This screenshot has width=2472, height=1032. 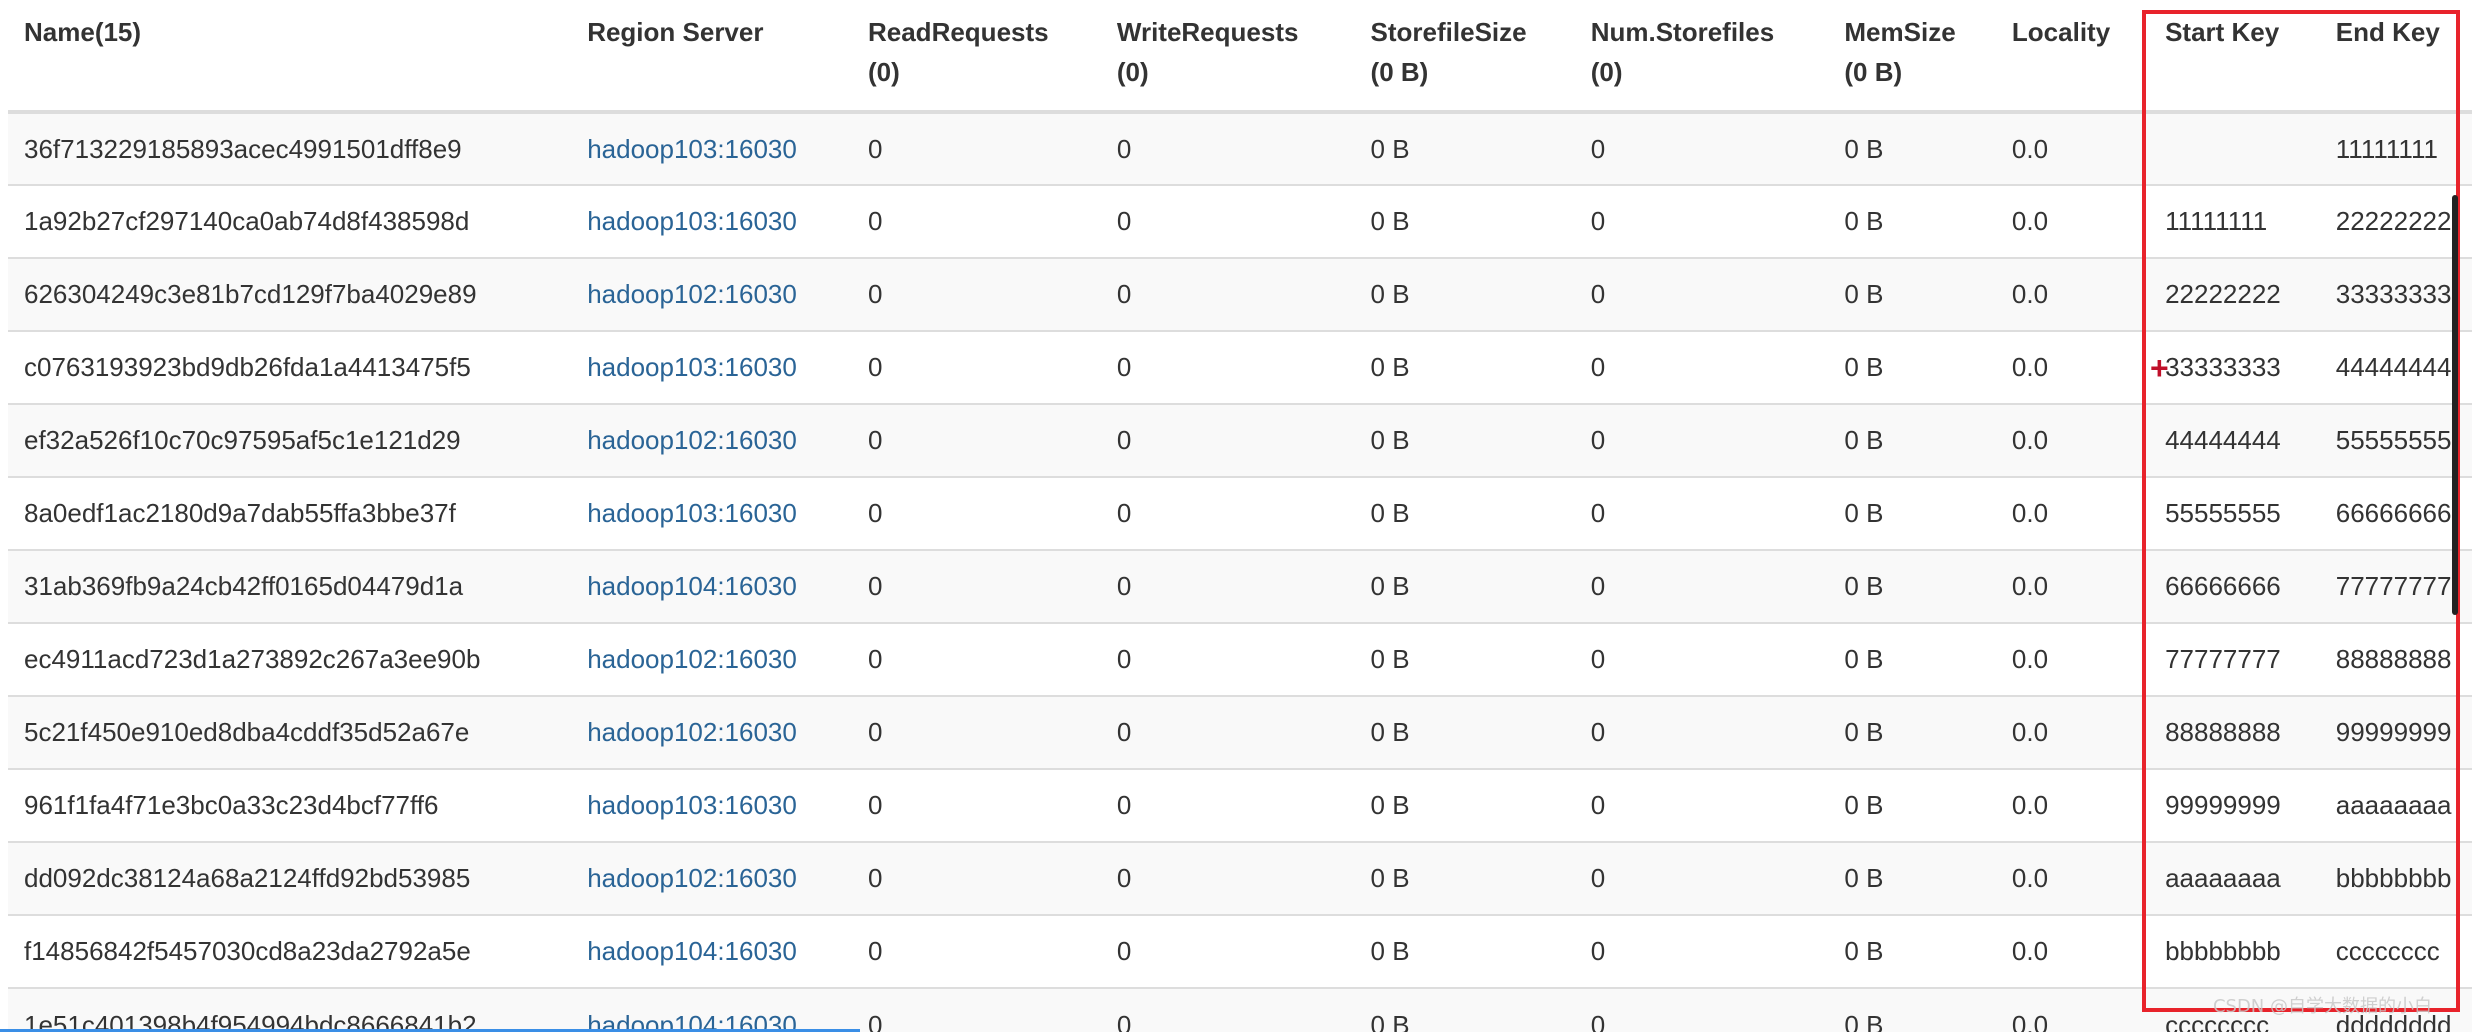 What do you see at coordinates (1464, 57) in the screenshot?
I see `column-header-storefile-size: StorefileSize (0 B)` at bounding box center [1464, 57].